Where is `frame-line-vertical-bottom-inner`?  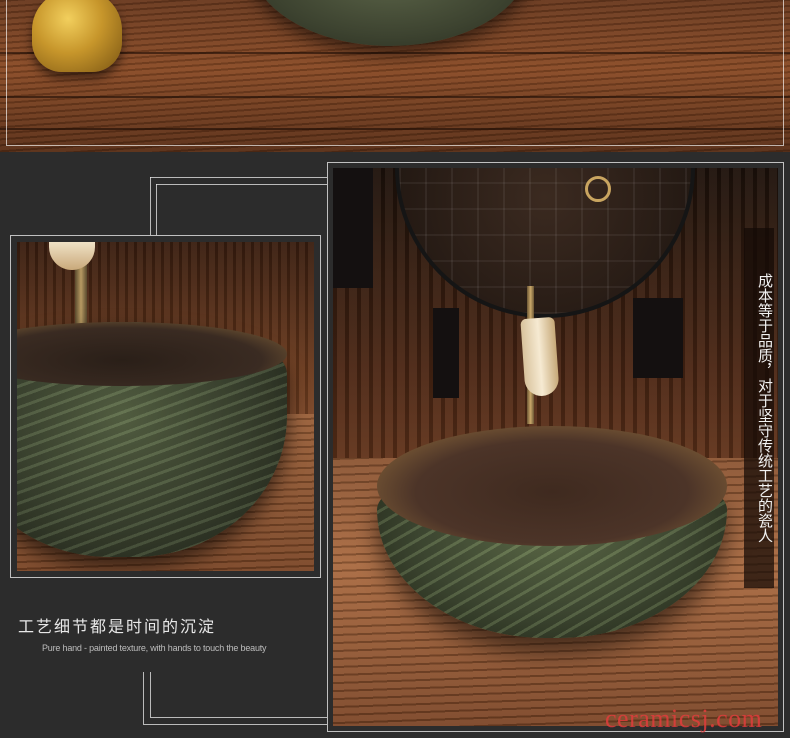 frame-line-vertical-bottom-inner is located at coordinates (150, 694).